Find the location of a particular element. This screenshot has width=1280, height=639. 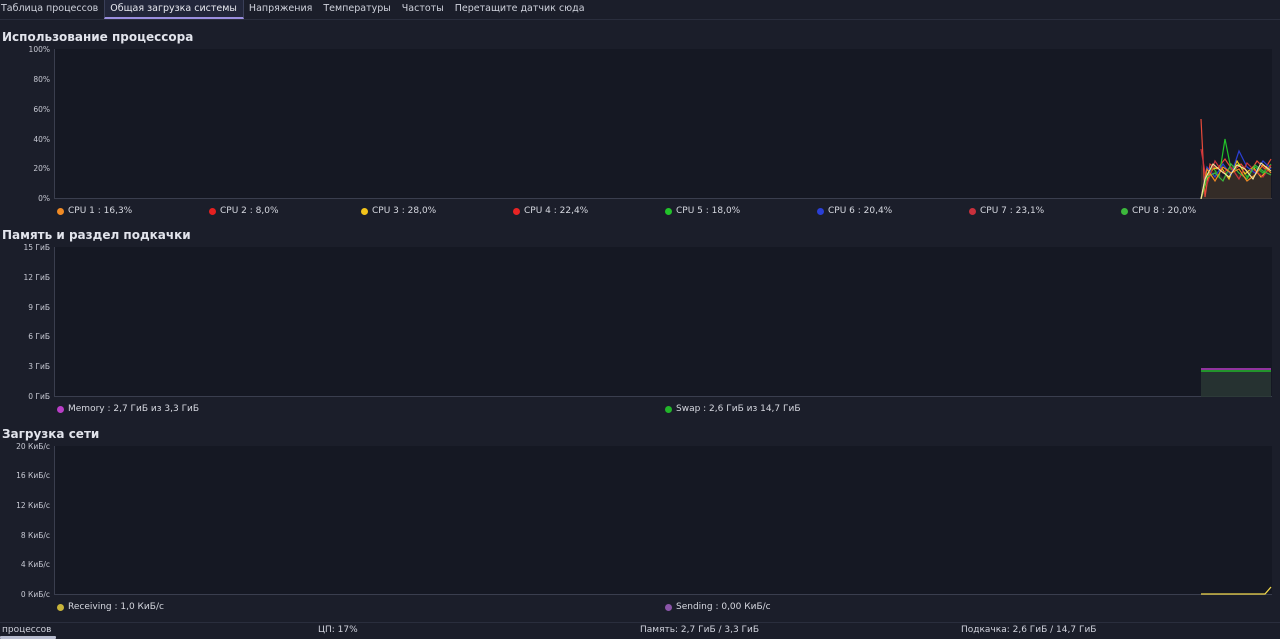

memory-legend-item: Memory : 2,7 ГиБ из 3,3 ГиБ is located at coordinates (128, 409).